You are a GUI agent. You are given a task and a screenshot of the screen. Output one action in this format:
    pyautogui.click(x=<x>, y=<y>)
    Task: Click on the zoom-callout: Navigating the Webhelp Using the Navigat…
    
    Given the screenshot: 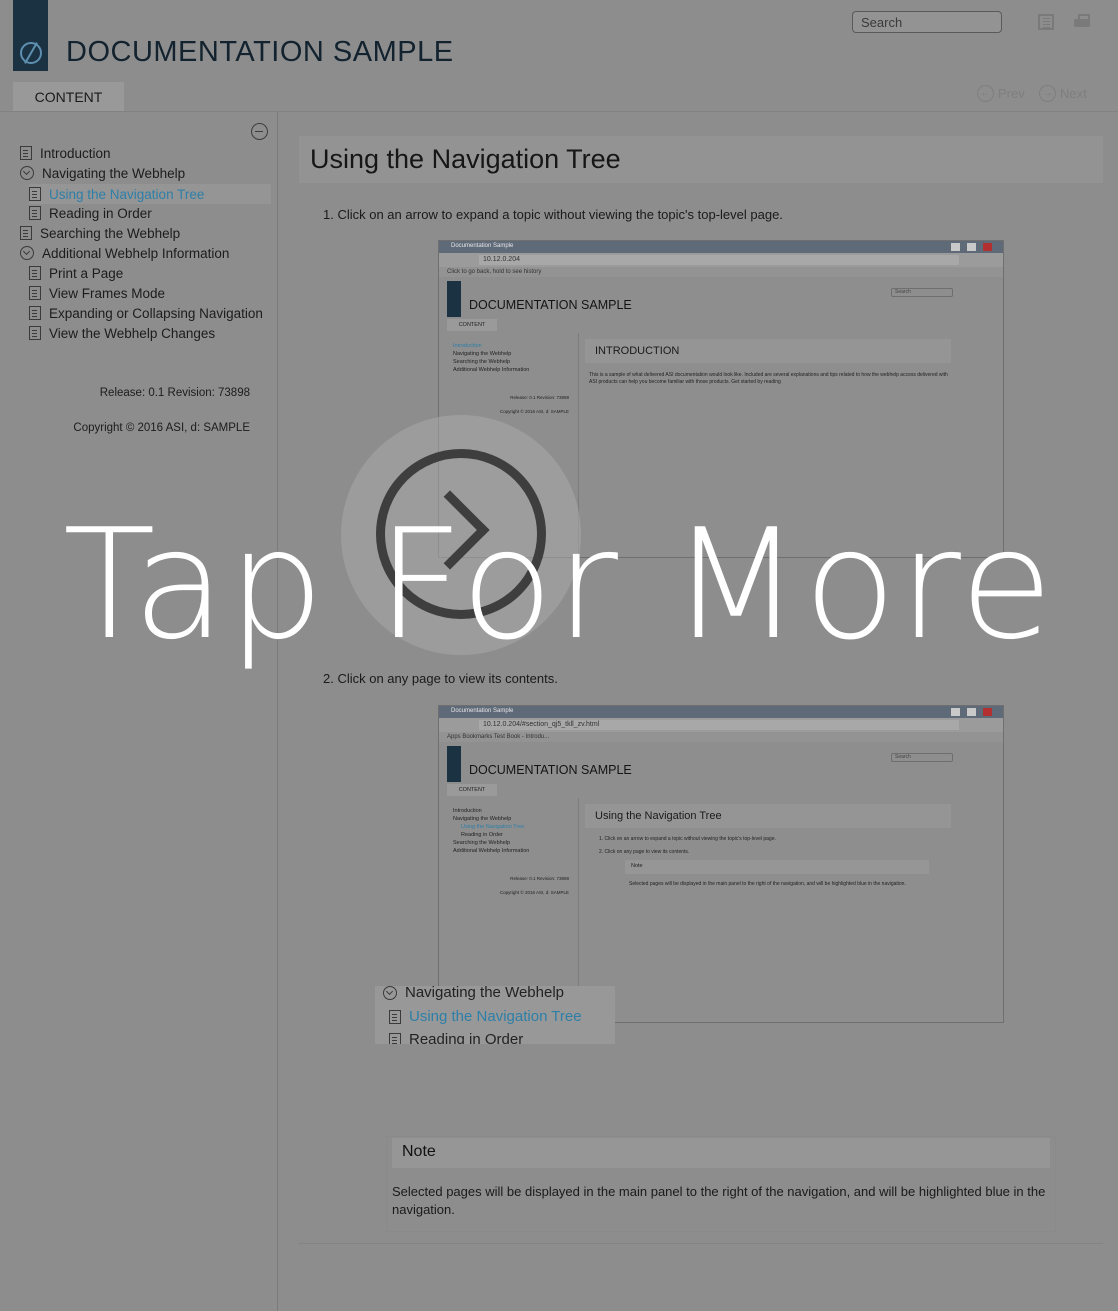 What is the action you would take?
    pyautogui.click(x=495, y=1015)
    